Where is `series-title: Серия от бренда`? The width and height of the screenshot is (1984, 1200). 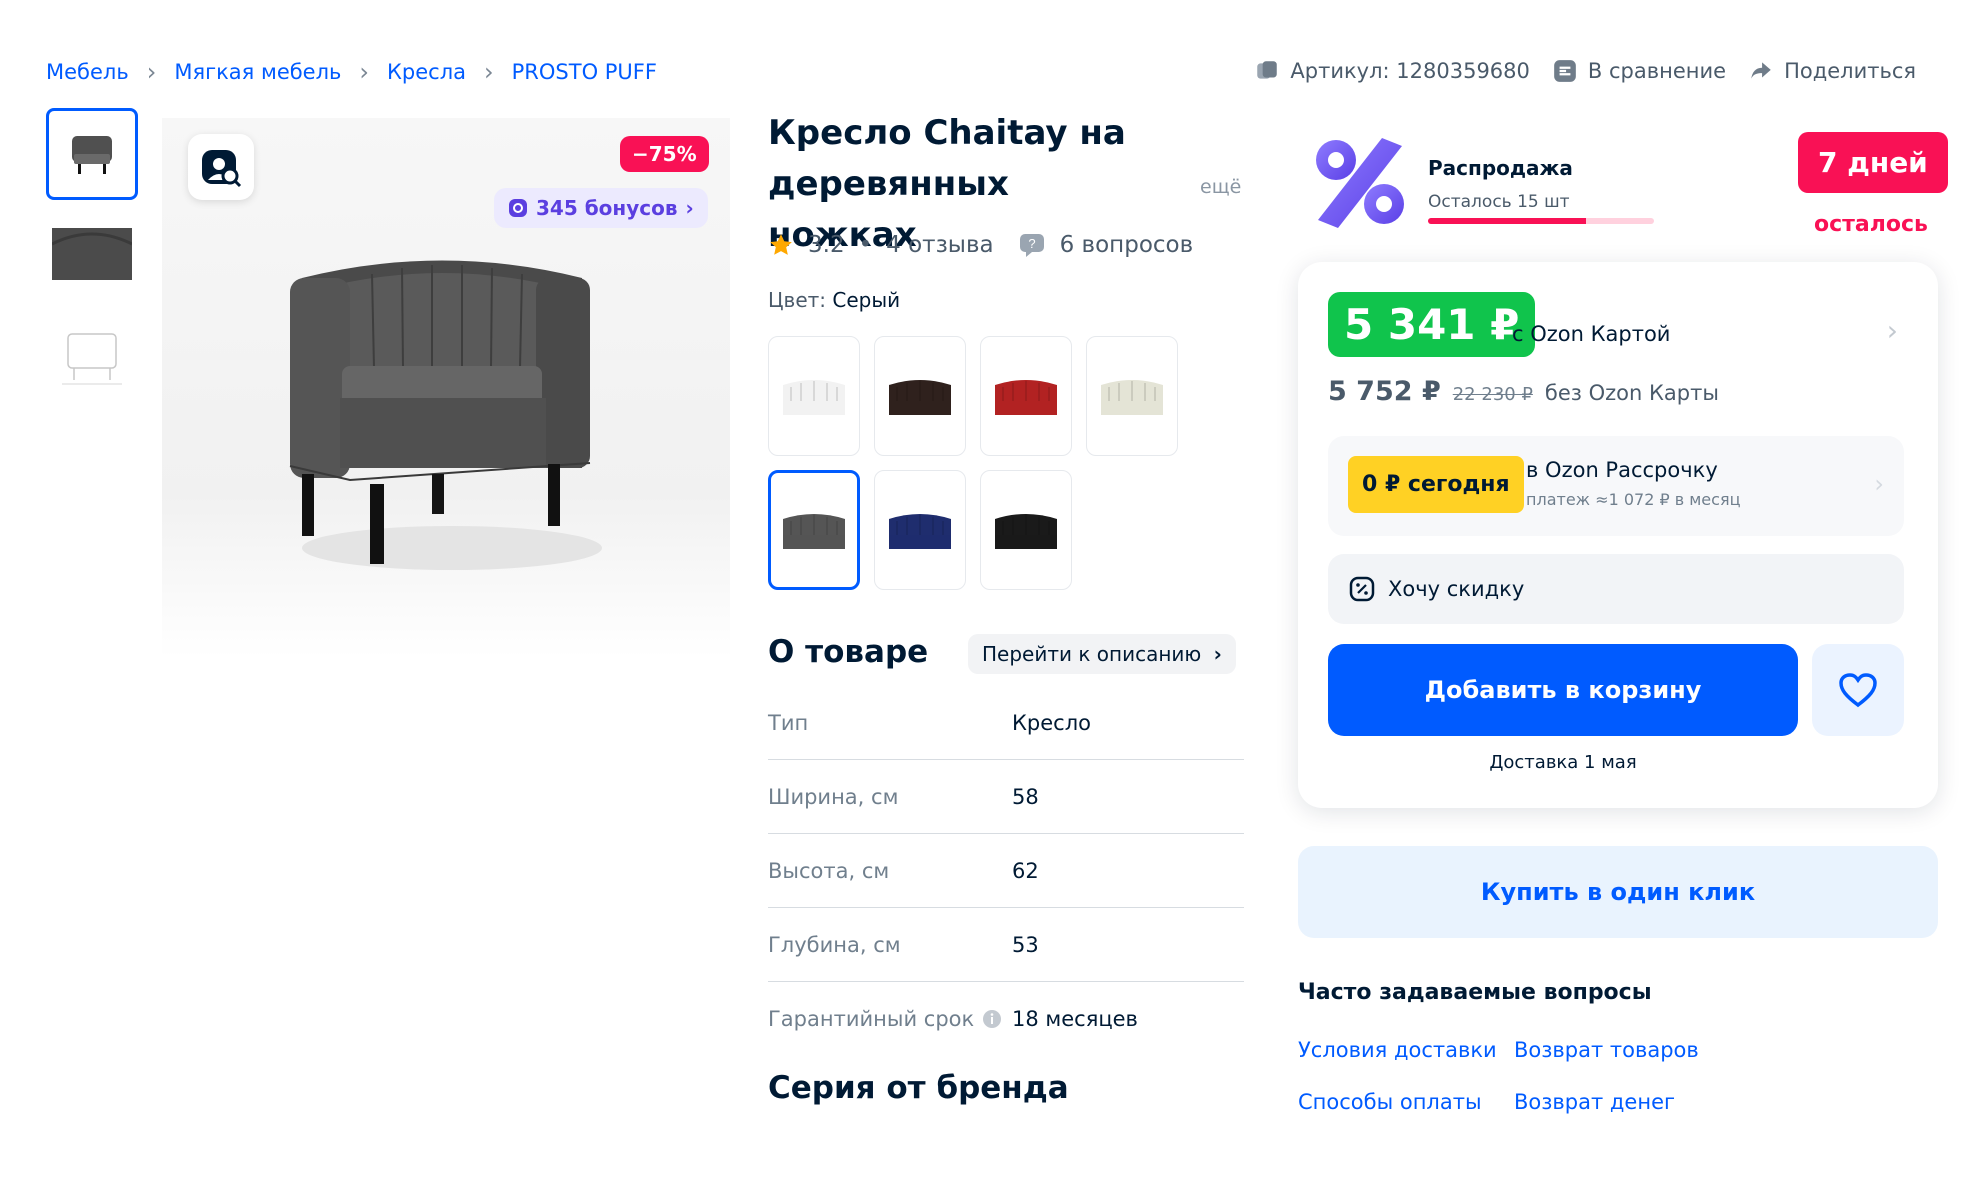
series-title: Серия от бренда is located at coordinates (918, 1088).